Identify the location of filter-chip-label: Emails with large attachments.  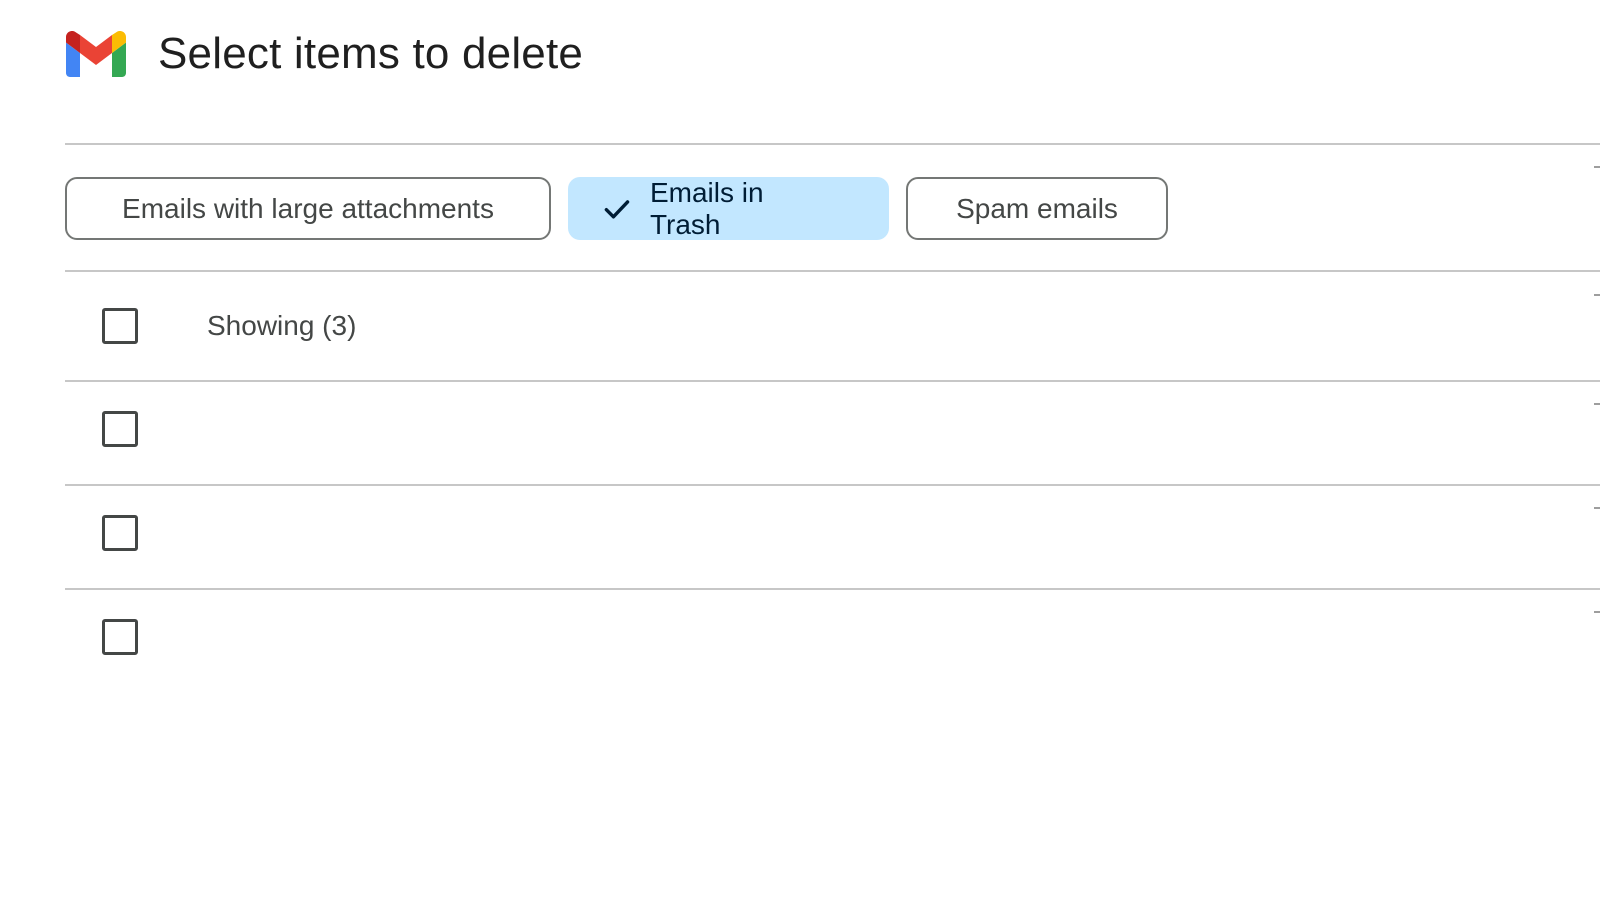
(308, 208).